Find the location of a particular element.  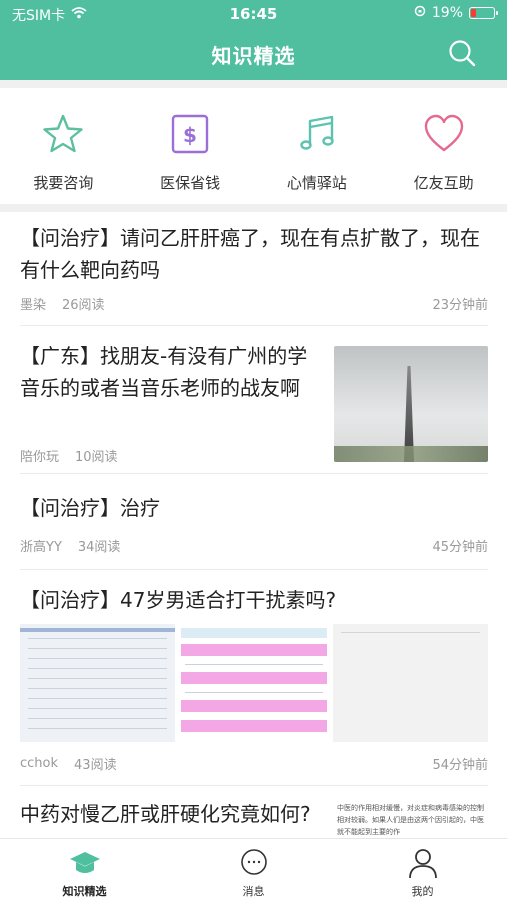

battery-percent: 19% is located at coordinates (447, 13).